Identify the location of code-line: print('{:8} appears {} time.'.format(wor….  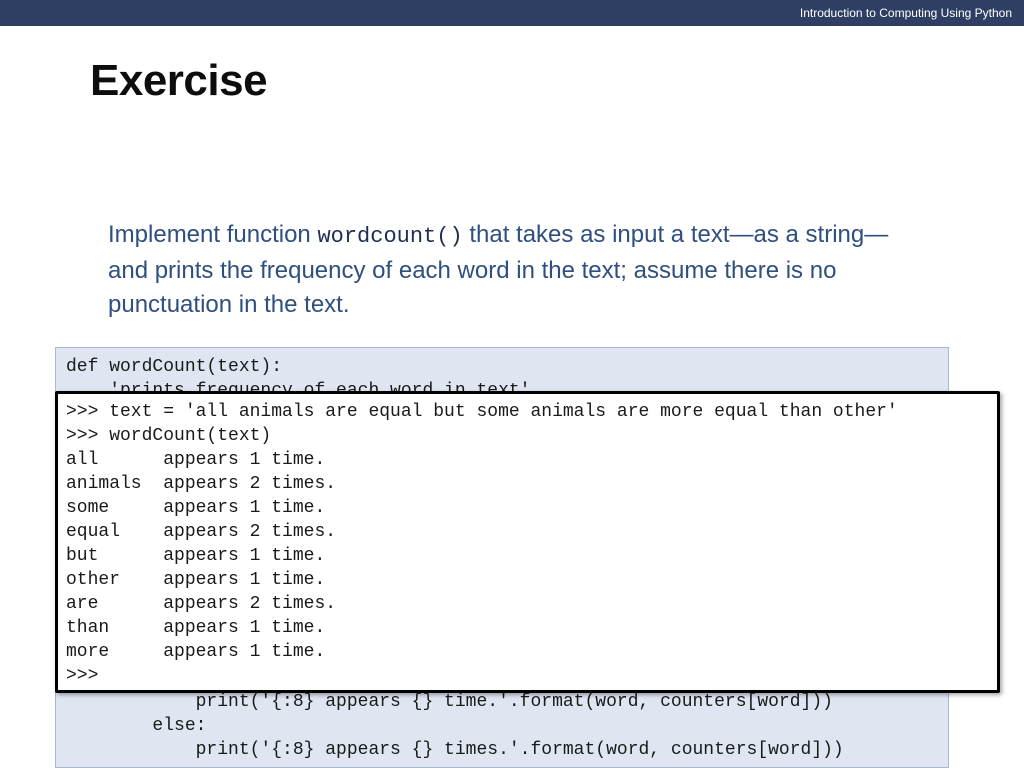
(449, 702).